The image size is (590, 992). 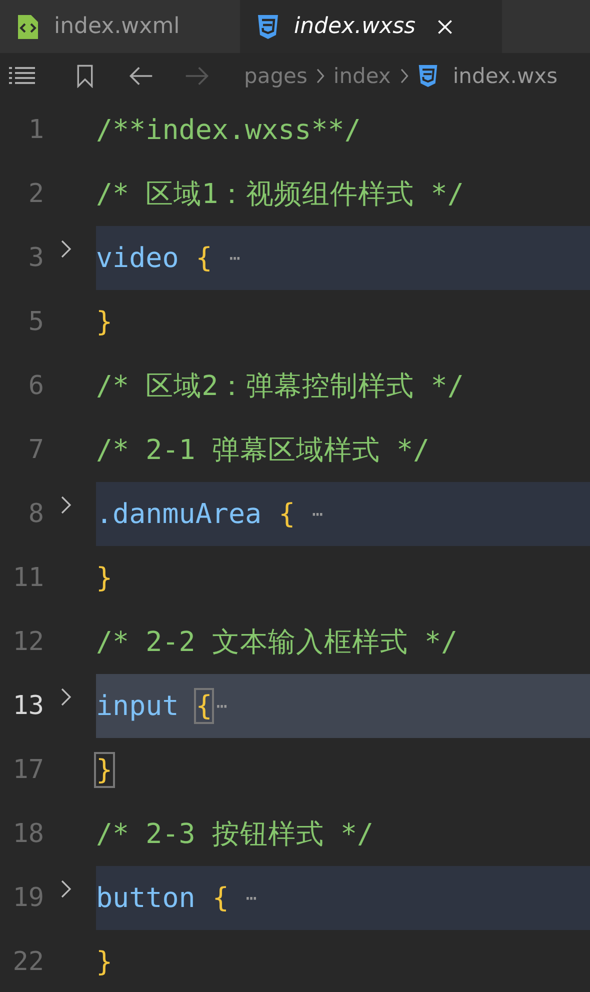 What do you see at coordinates (179, 514) in the screenshot?
I see `css-selector: .danmuArea` at bounding box center [179, 514].